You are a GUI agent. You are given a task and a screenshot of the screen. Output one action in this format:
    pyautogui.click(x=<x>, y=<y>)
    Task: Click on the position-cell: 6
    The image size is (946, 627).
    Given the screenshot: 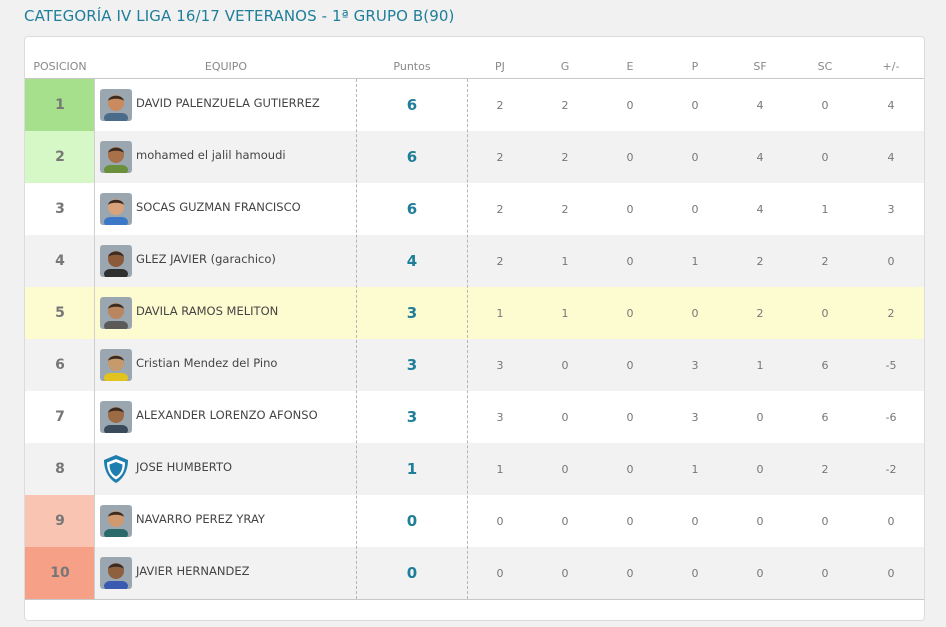 What is the action you would take?
    pyautogui.click(x=60, y=365)
    